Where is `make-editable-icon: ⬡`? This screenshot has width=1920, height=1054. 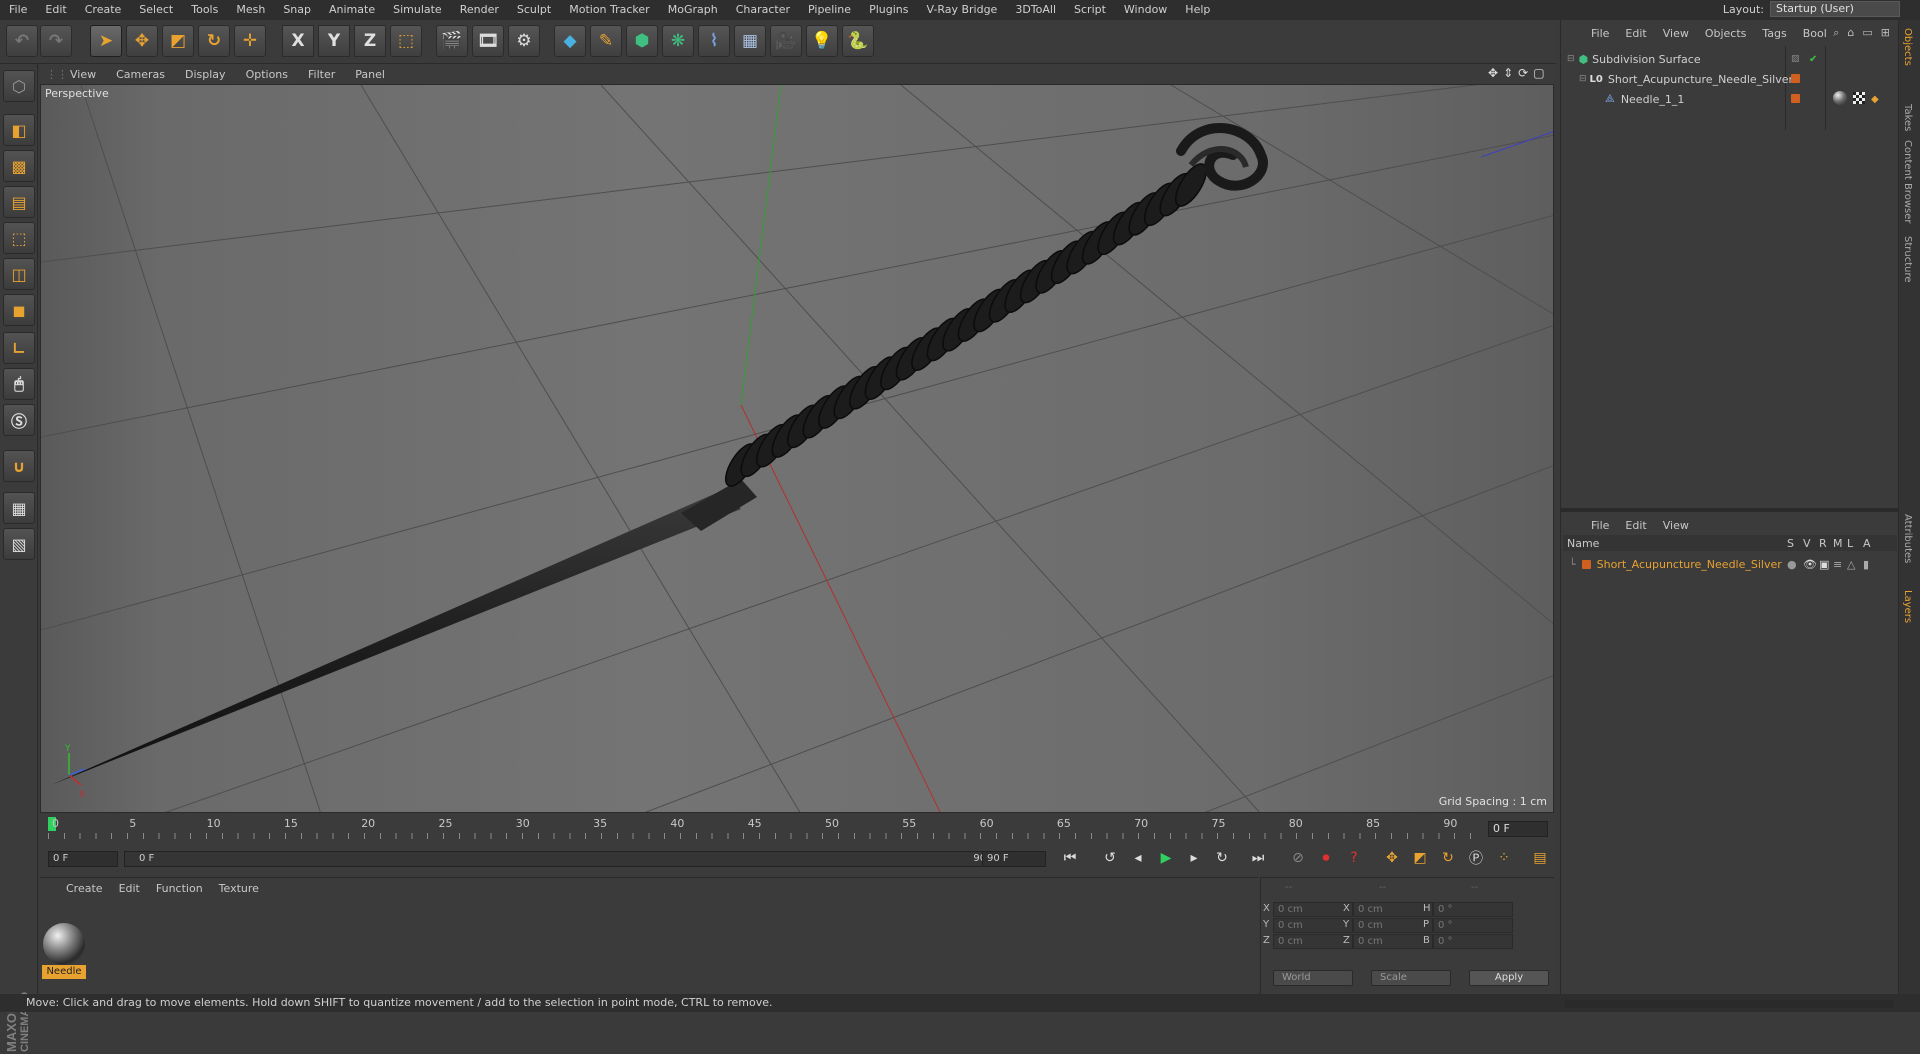
make-editable-icon: ⬡ is located at coordinates (19, 86).